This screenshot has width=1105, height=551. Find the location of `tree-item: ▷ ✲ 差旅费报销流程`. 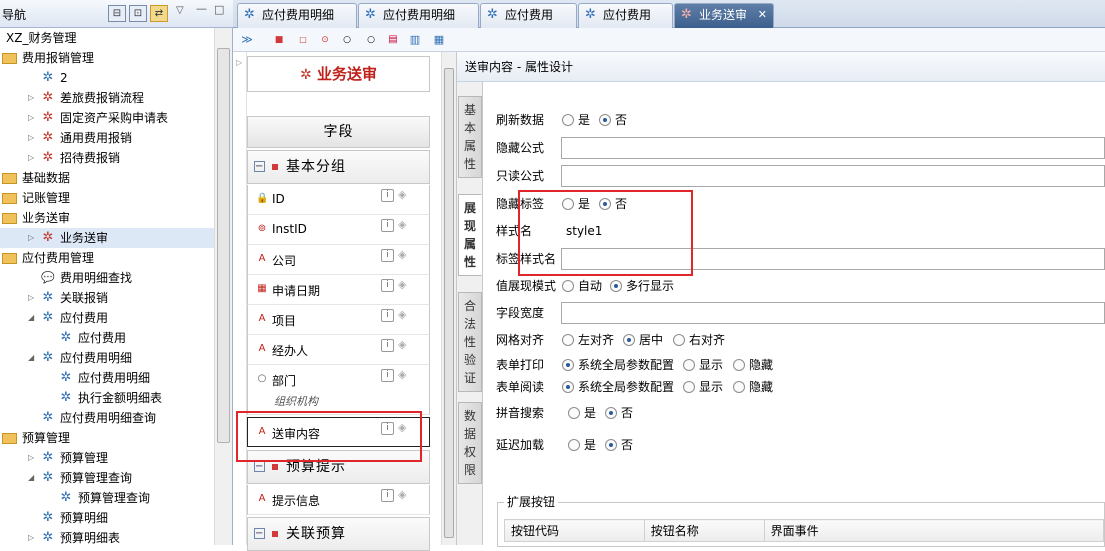

tree-item: ▷ ✲ 差旅费报销流程 is located at coordinates (107, 98).